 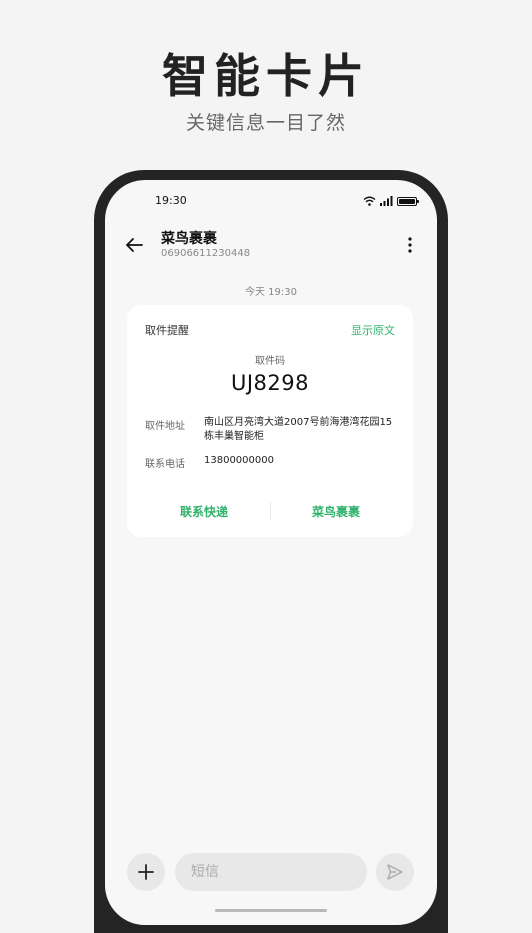 What do you see at coordinates (408, 201) in the screenshot?
I see `battery-icon` at bounding box center [408, 201].